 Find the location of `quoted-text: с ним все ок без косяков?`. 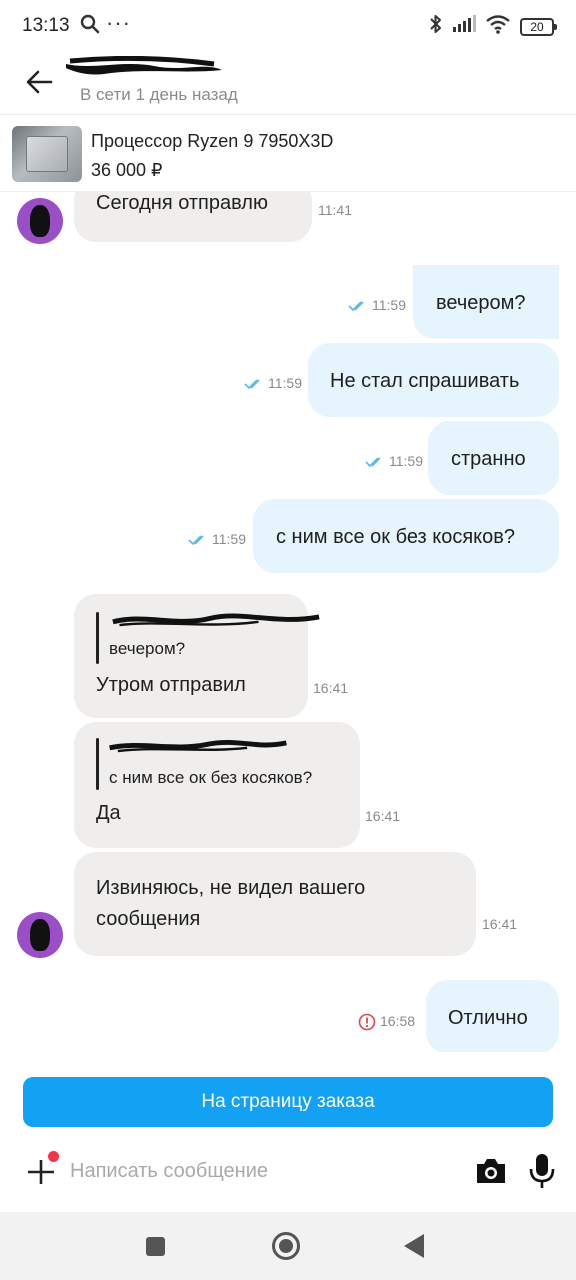

quoted-text: с ним все ок без косяков? is located at coordinates (211, 777).